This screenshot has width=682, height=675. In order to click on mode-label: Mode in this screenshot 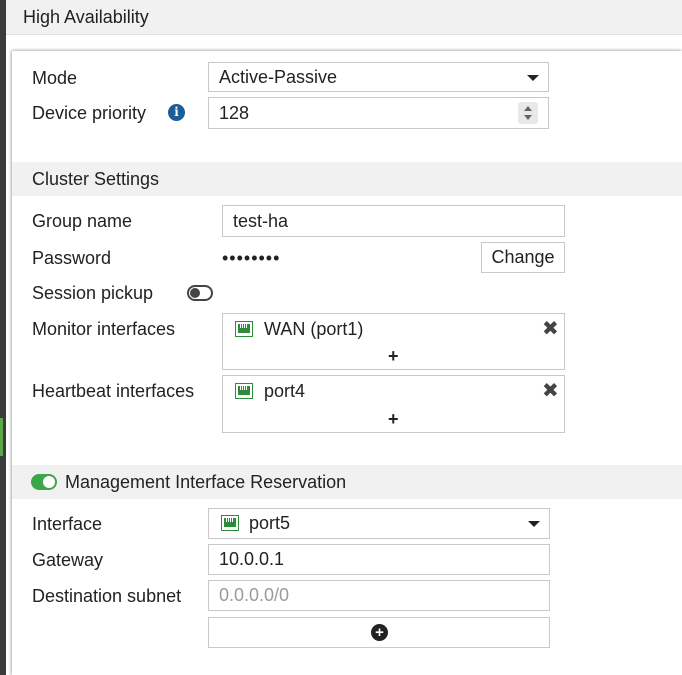, I will do `click(55, 78)`.